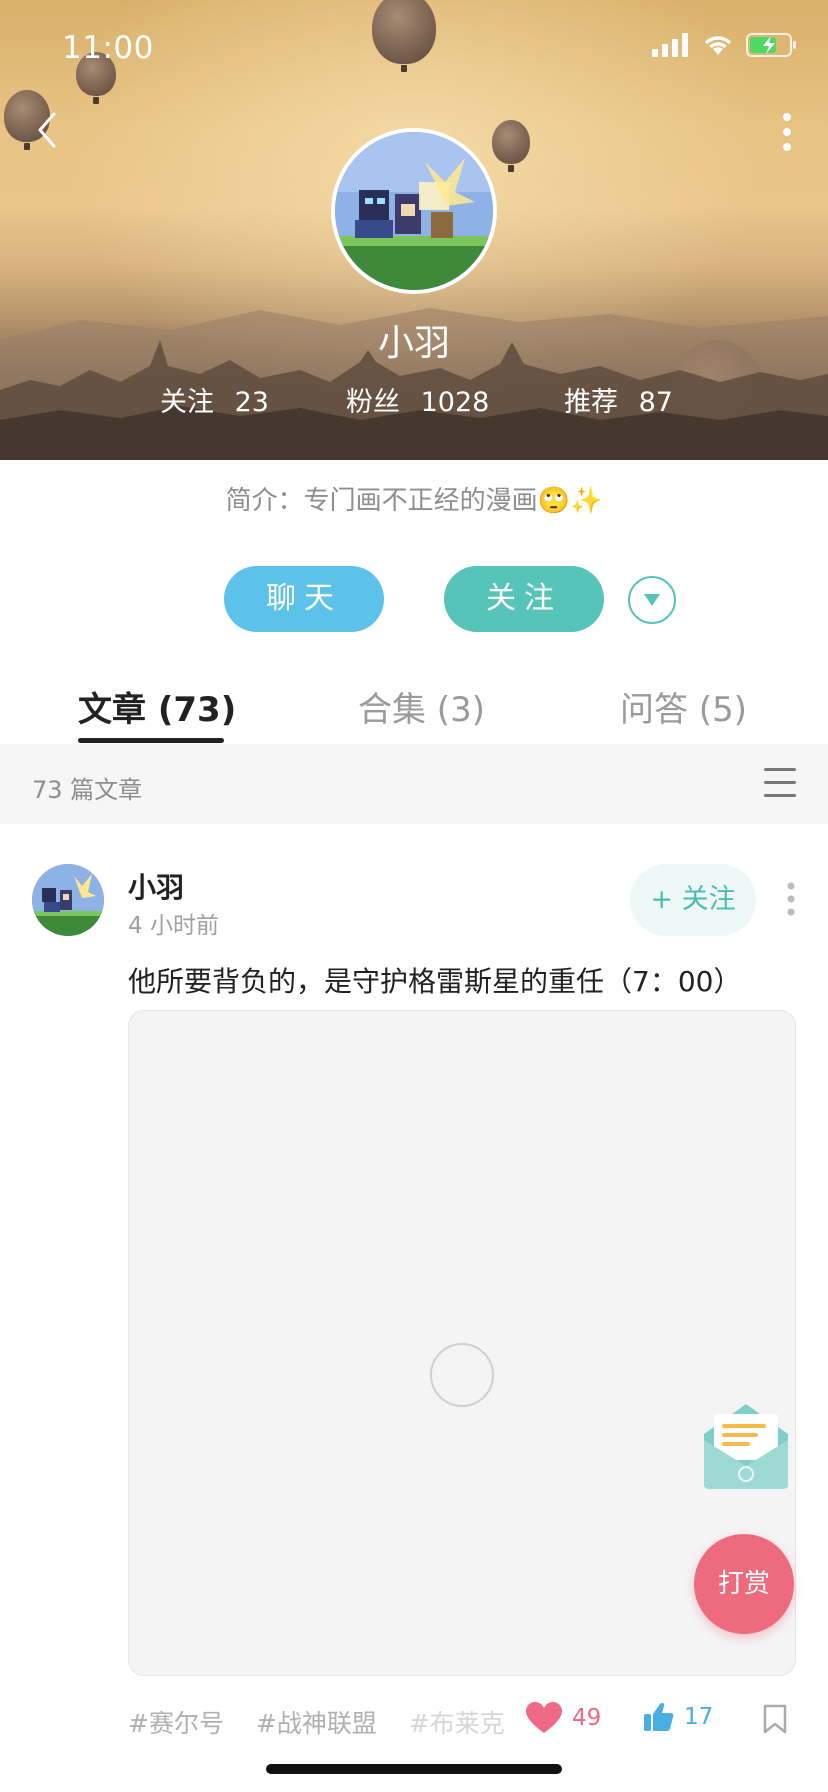  I want to click on stat-value: 1028, so click(455, 402).